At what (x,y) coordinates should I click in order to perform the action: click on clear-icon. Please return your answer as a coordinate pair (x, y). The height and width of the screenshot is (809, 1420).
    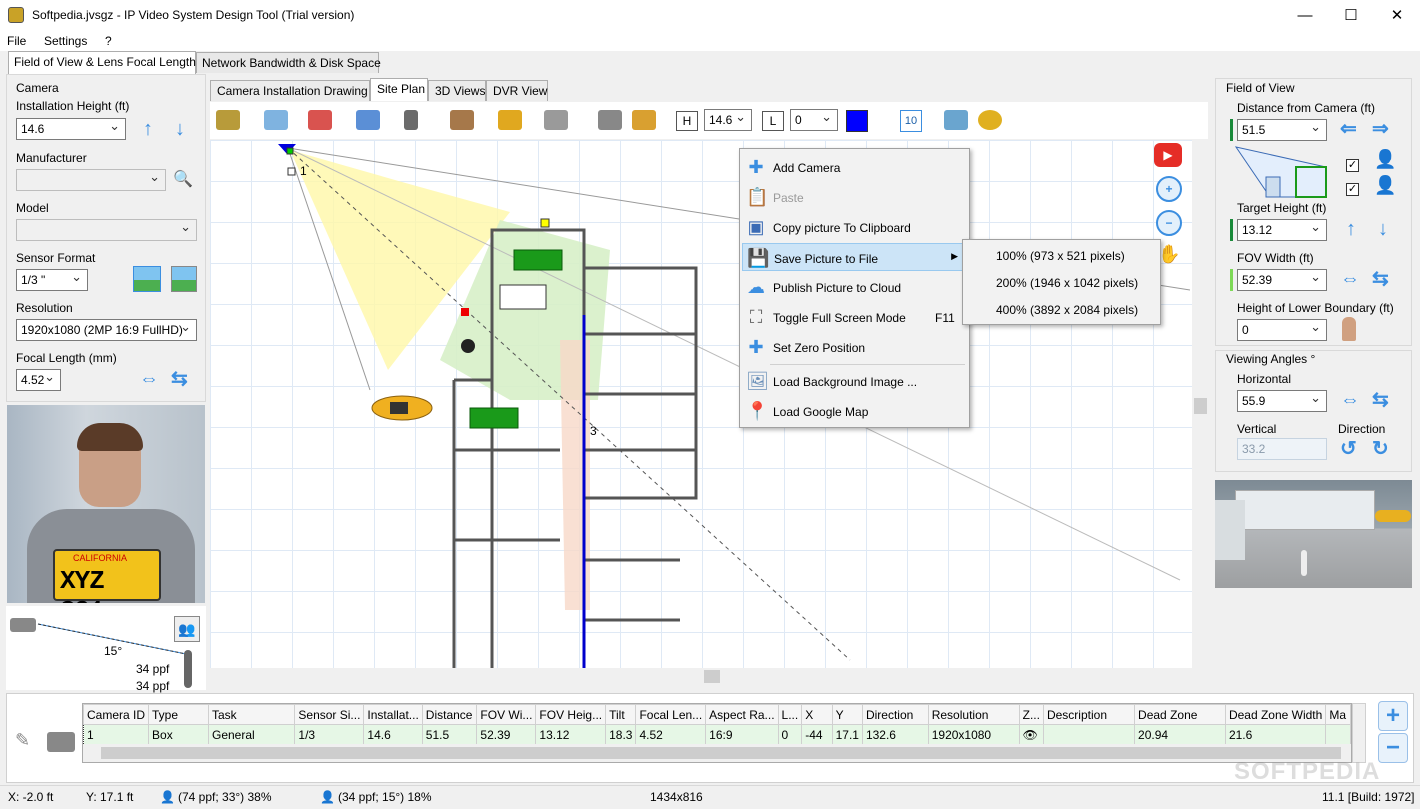
    Looking at the image, I should click on (644, 120).